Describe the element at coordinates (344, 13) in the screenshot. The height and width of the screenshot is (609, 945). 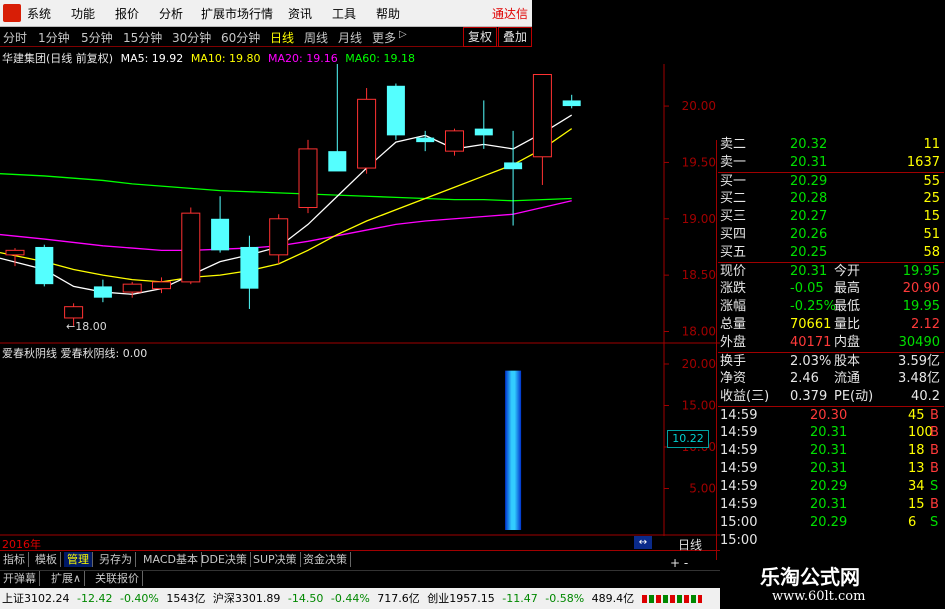
I see `menu-item-tools: 工具` at that location.